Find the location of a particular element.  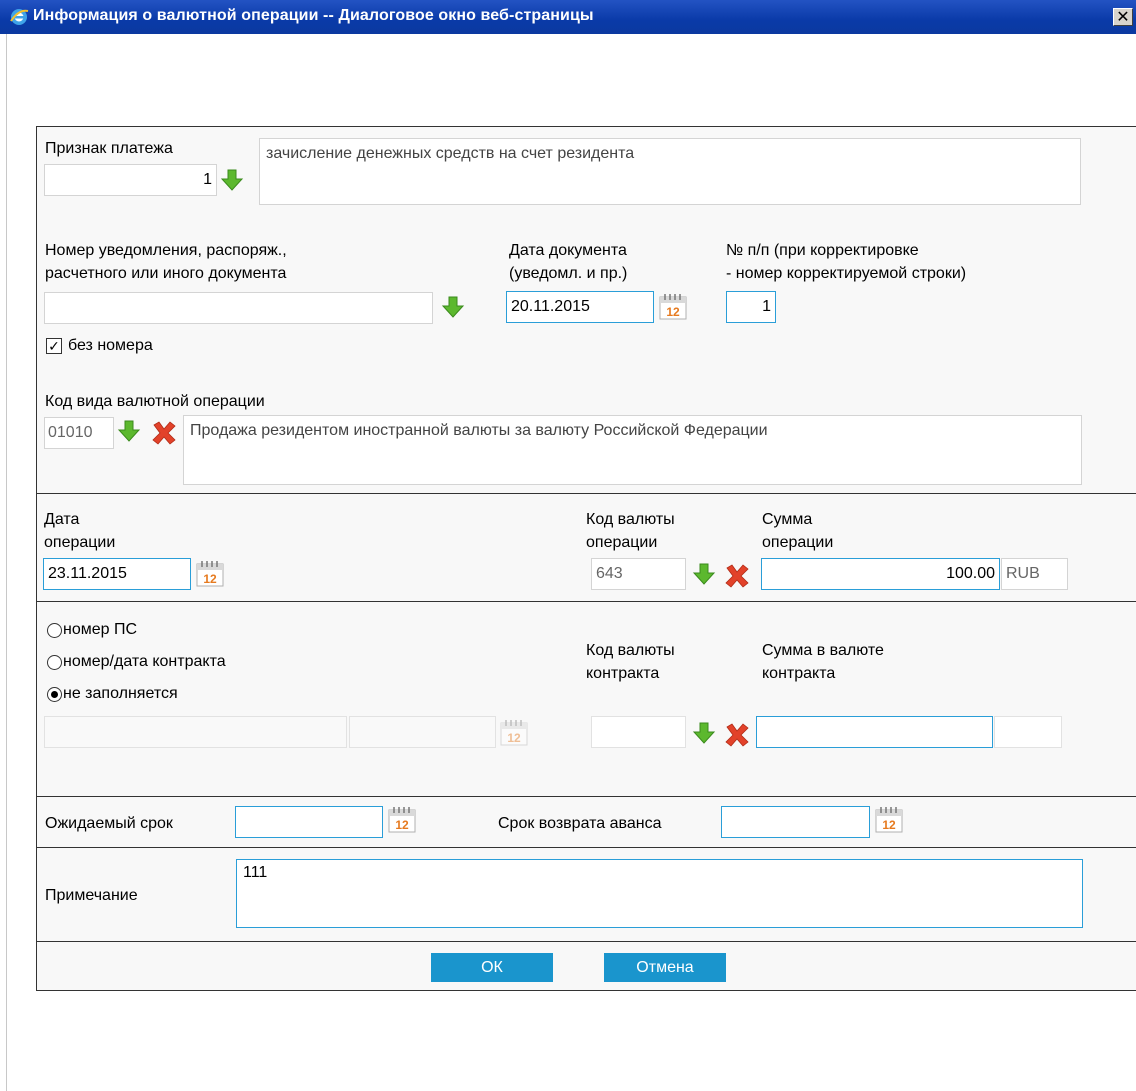

op-amount-currency: RUB is located at coordinates (1034, 574).